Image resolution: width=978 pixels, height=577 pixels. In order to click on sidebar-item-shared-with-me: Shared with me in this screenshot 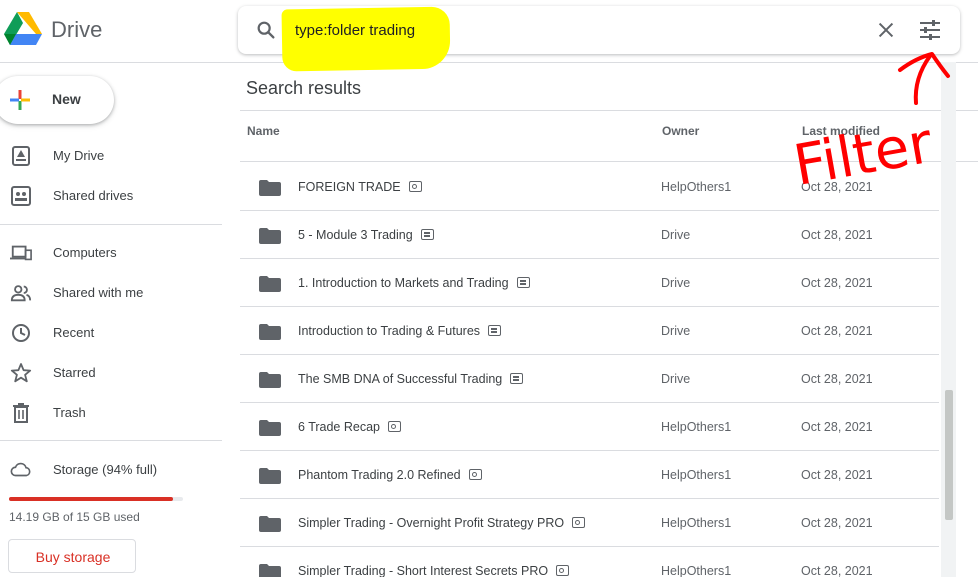, I will do `click(111, 293)`.